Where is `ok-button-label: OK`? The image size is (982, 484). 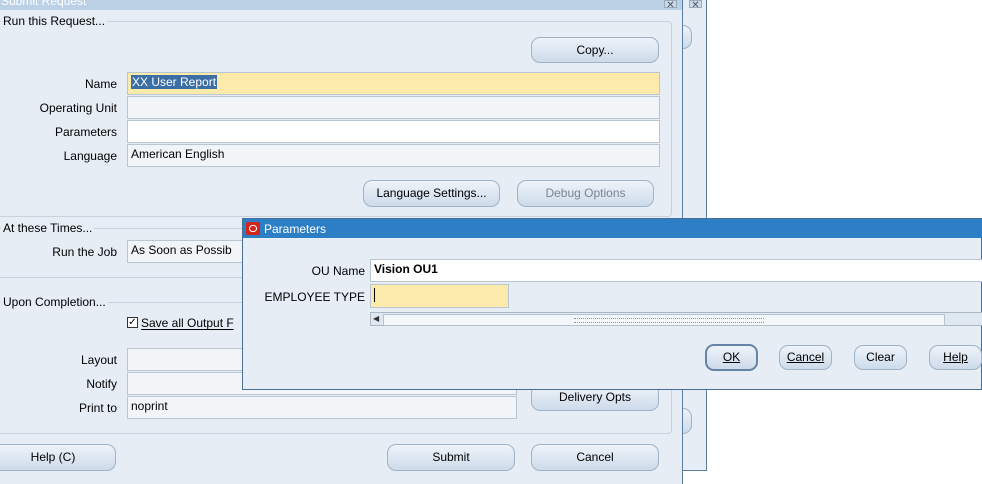
ok-button-label: OK is located at coordinates (731, 357).